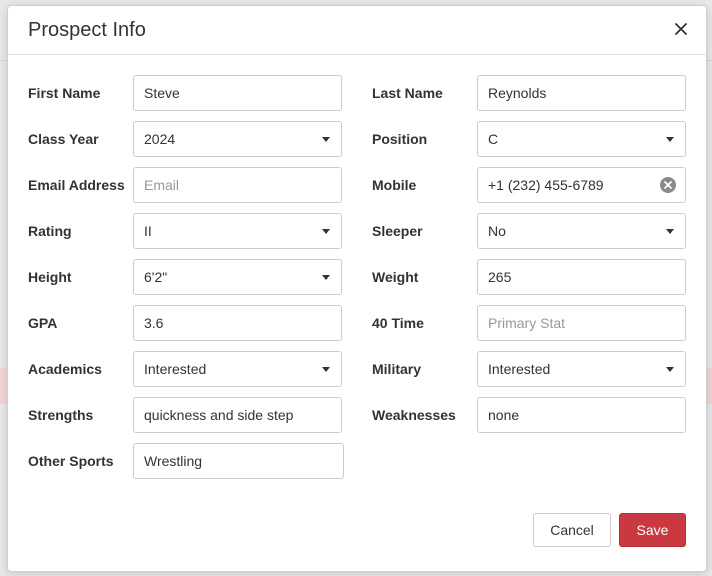 The image size is (712, 576). Describe the element at coordinates (394, 185) in the screenshot. I see `mobile-label: Mobile` at that location.